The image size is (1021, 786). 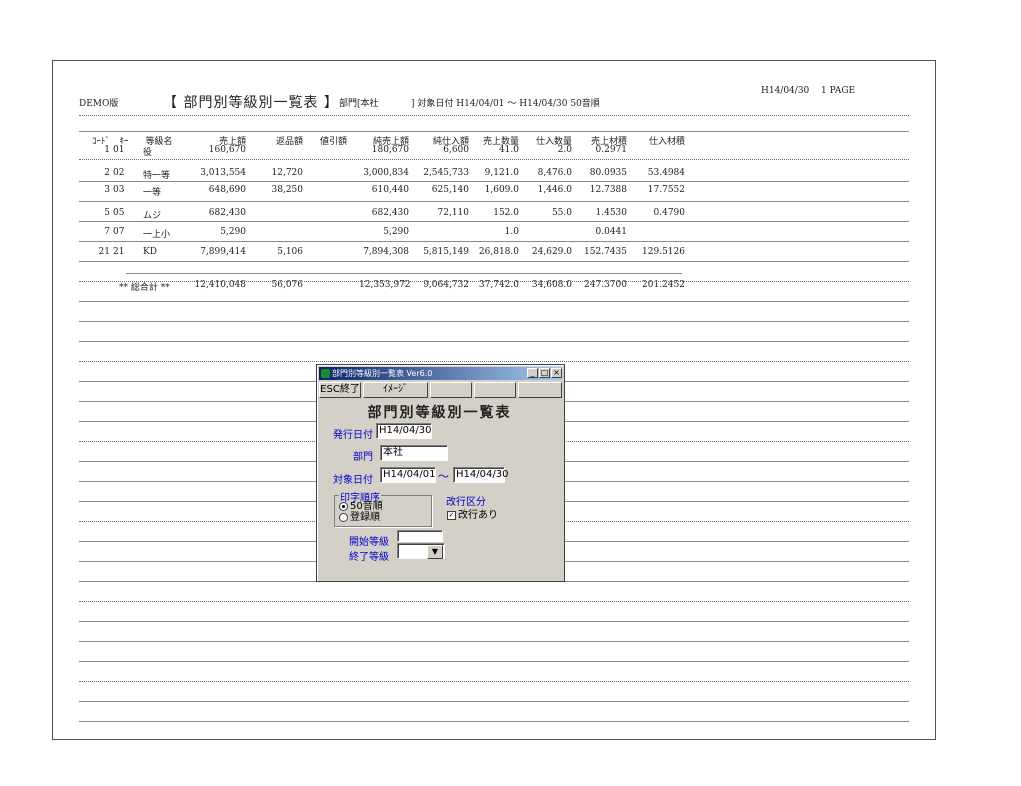 I want to click on header-divider, so click(x=494, y=115).